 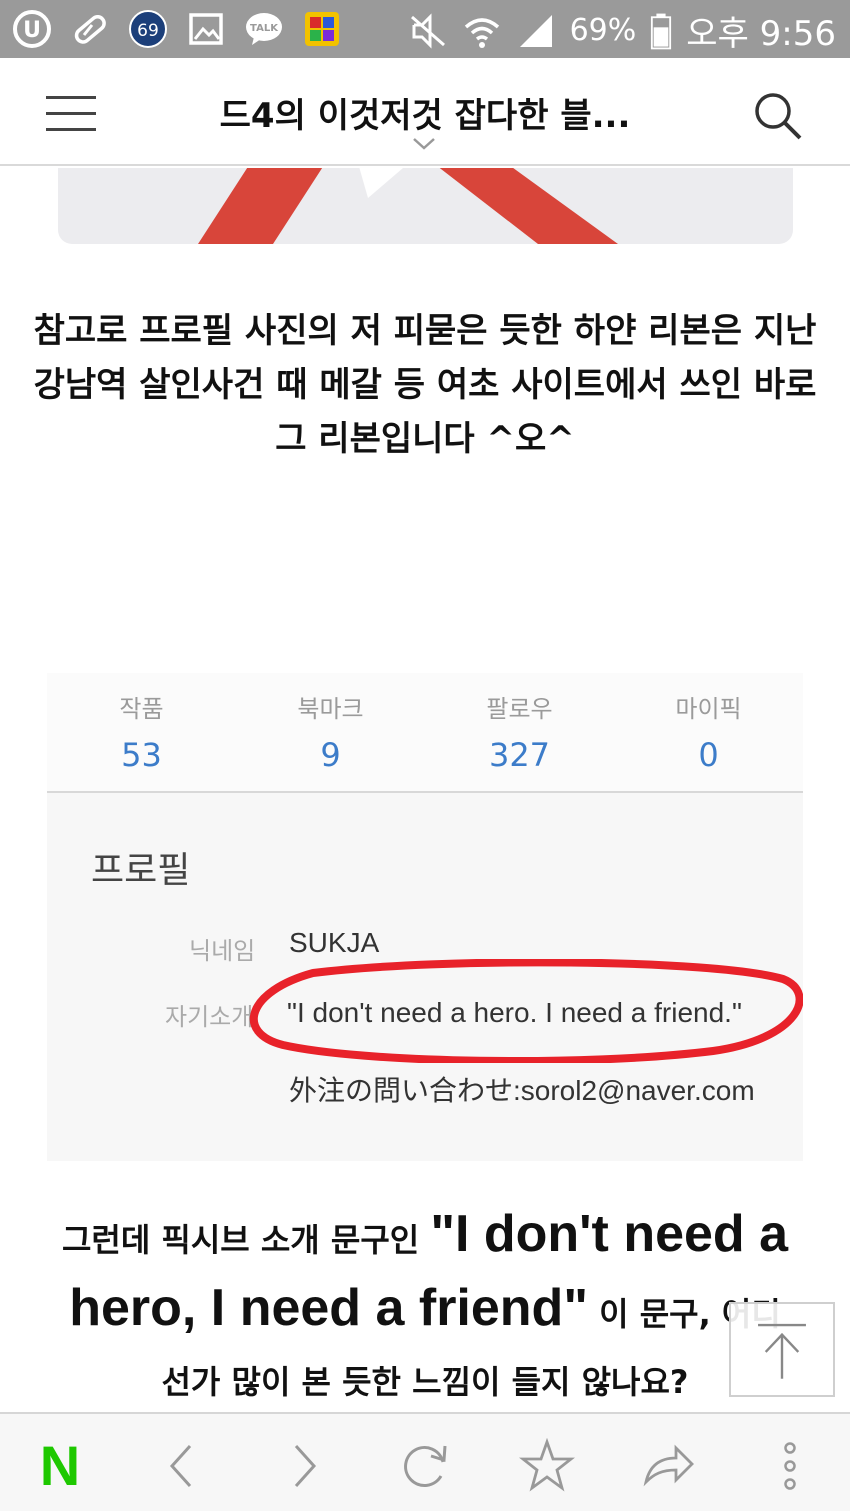 I want to click on stat-label: 마이픽, so click(x=708, y=709).